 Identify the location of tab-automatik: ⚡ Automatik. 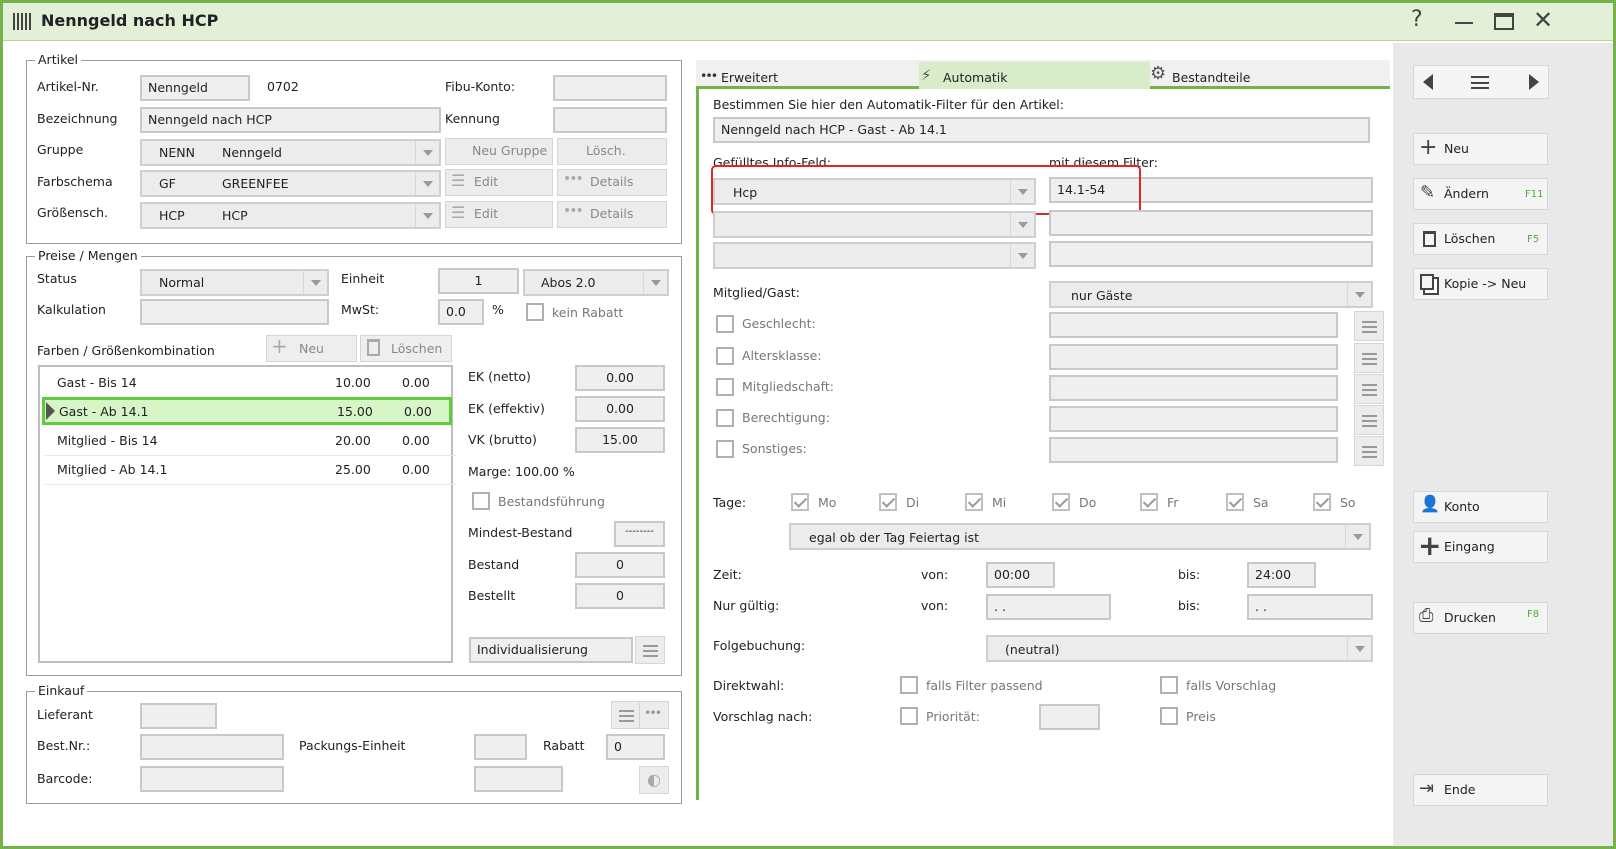
(1034, 75).